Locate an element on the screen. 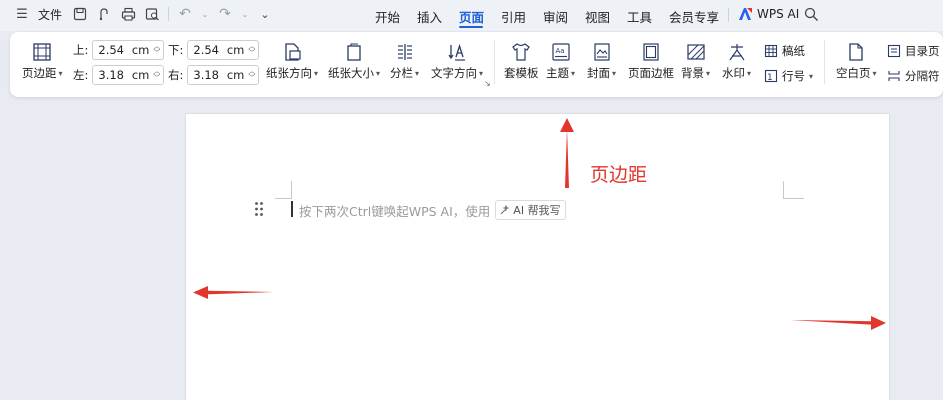 This screenshot has height=400, width=943. tab-reference: 引用 is located at coordinates (513, 16).